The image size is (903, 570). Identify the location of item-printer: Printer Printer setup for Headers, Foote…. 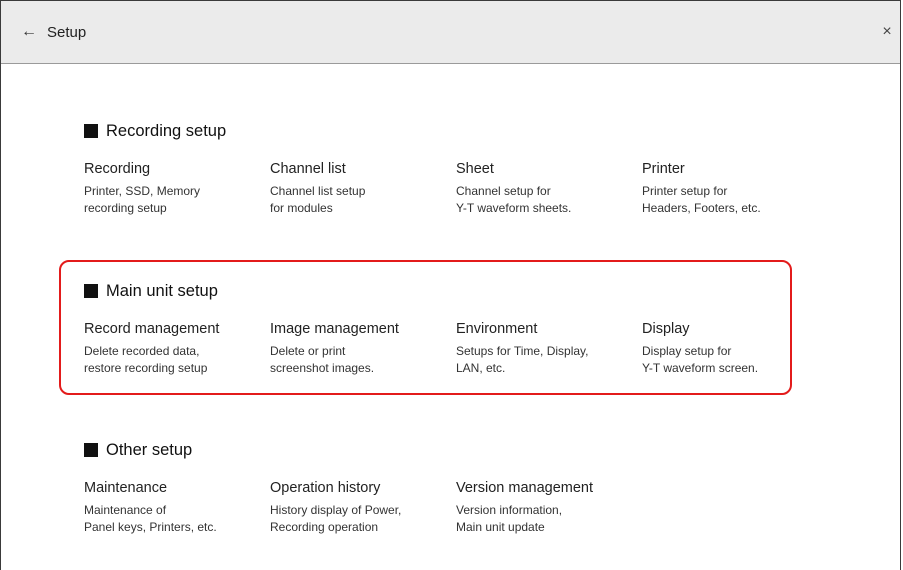
(729, 189).